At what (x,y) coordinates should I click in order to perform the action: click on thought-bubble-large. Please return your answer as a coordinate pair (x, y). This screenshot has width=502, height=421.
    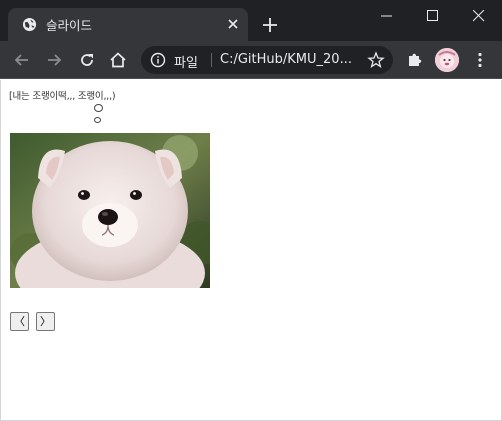
    Looking at the image, I should click on (98, 108).